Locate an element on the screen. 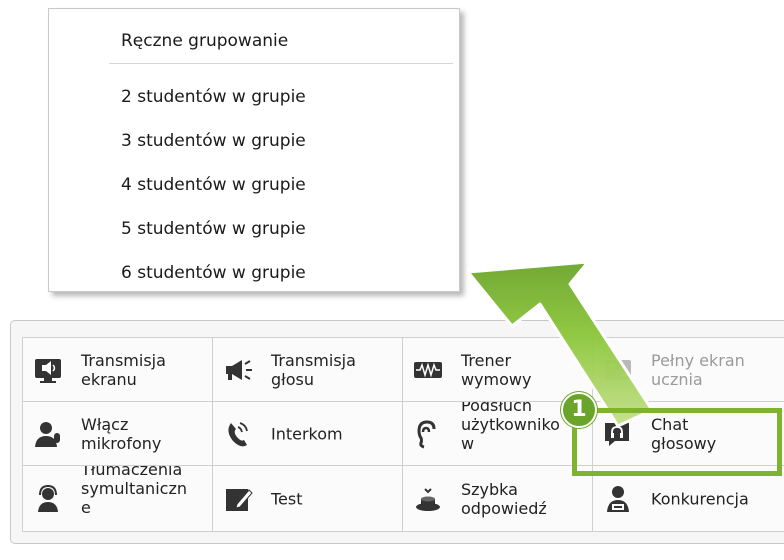 Image resolution: width=784 pixels, height=560 pixels. trener-wymowy-button: Trener wymowy is located at coordinates (498, 370).